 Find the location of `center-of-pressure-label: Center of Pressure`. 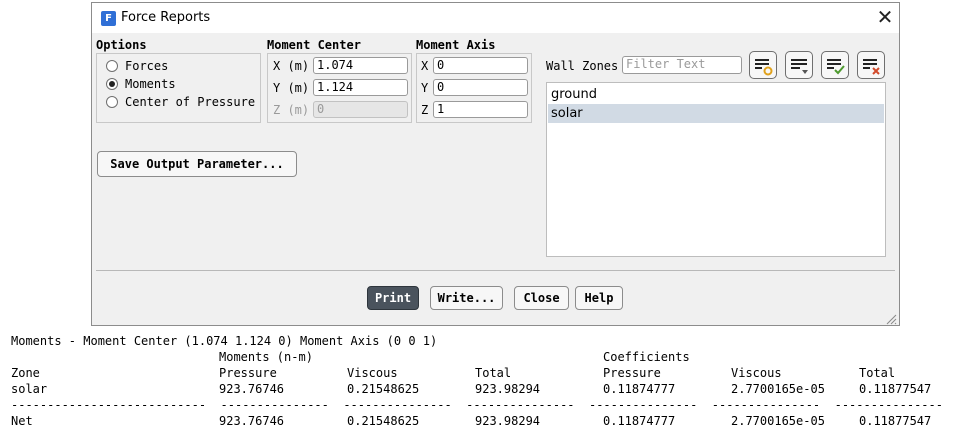

center-of-pressure-label: Center of Pressure is located at coordinates (190, 102).